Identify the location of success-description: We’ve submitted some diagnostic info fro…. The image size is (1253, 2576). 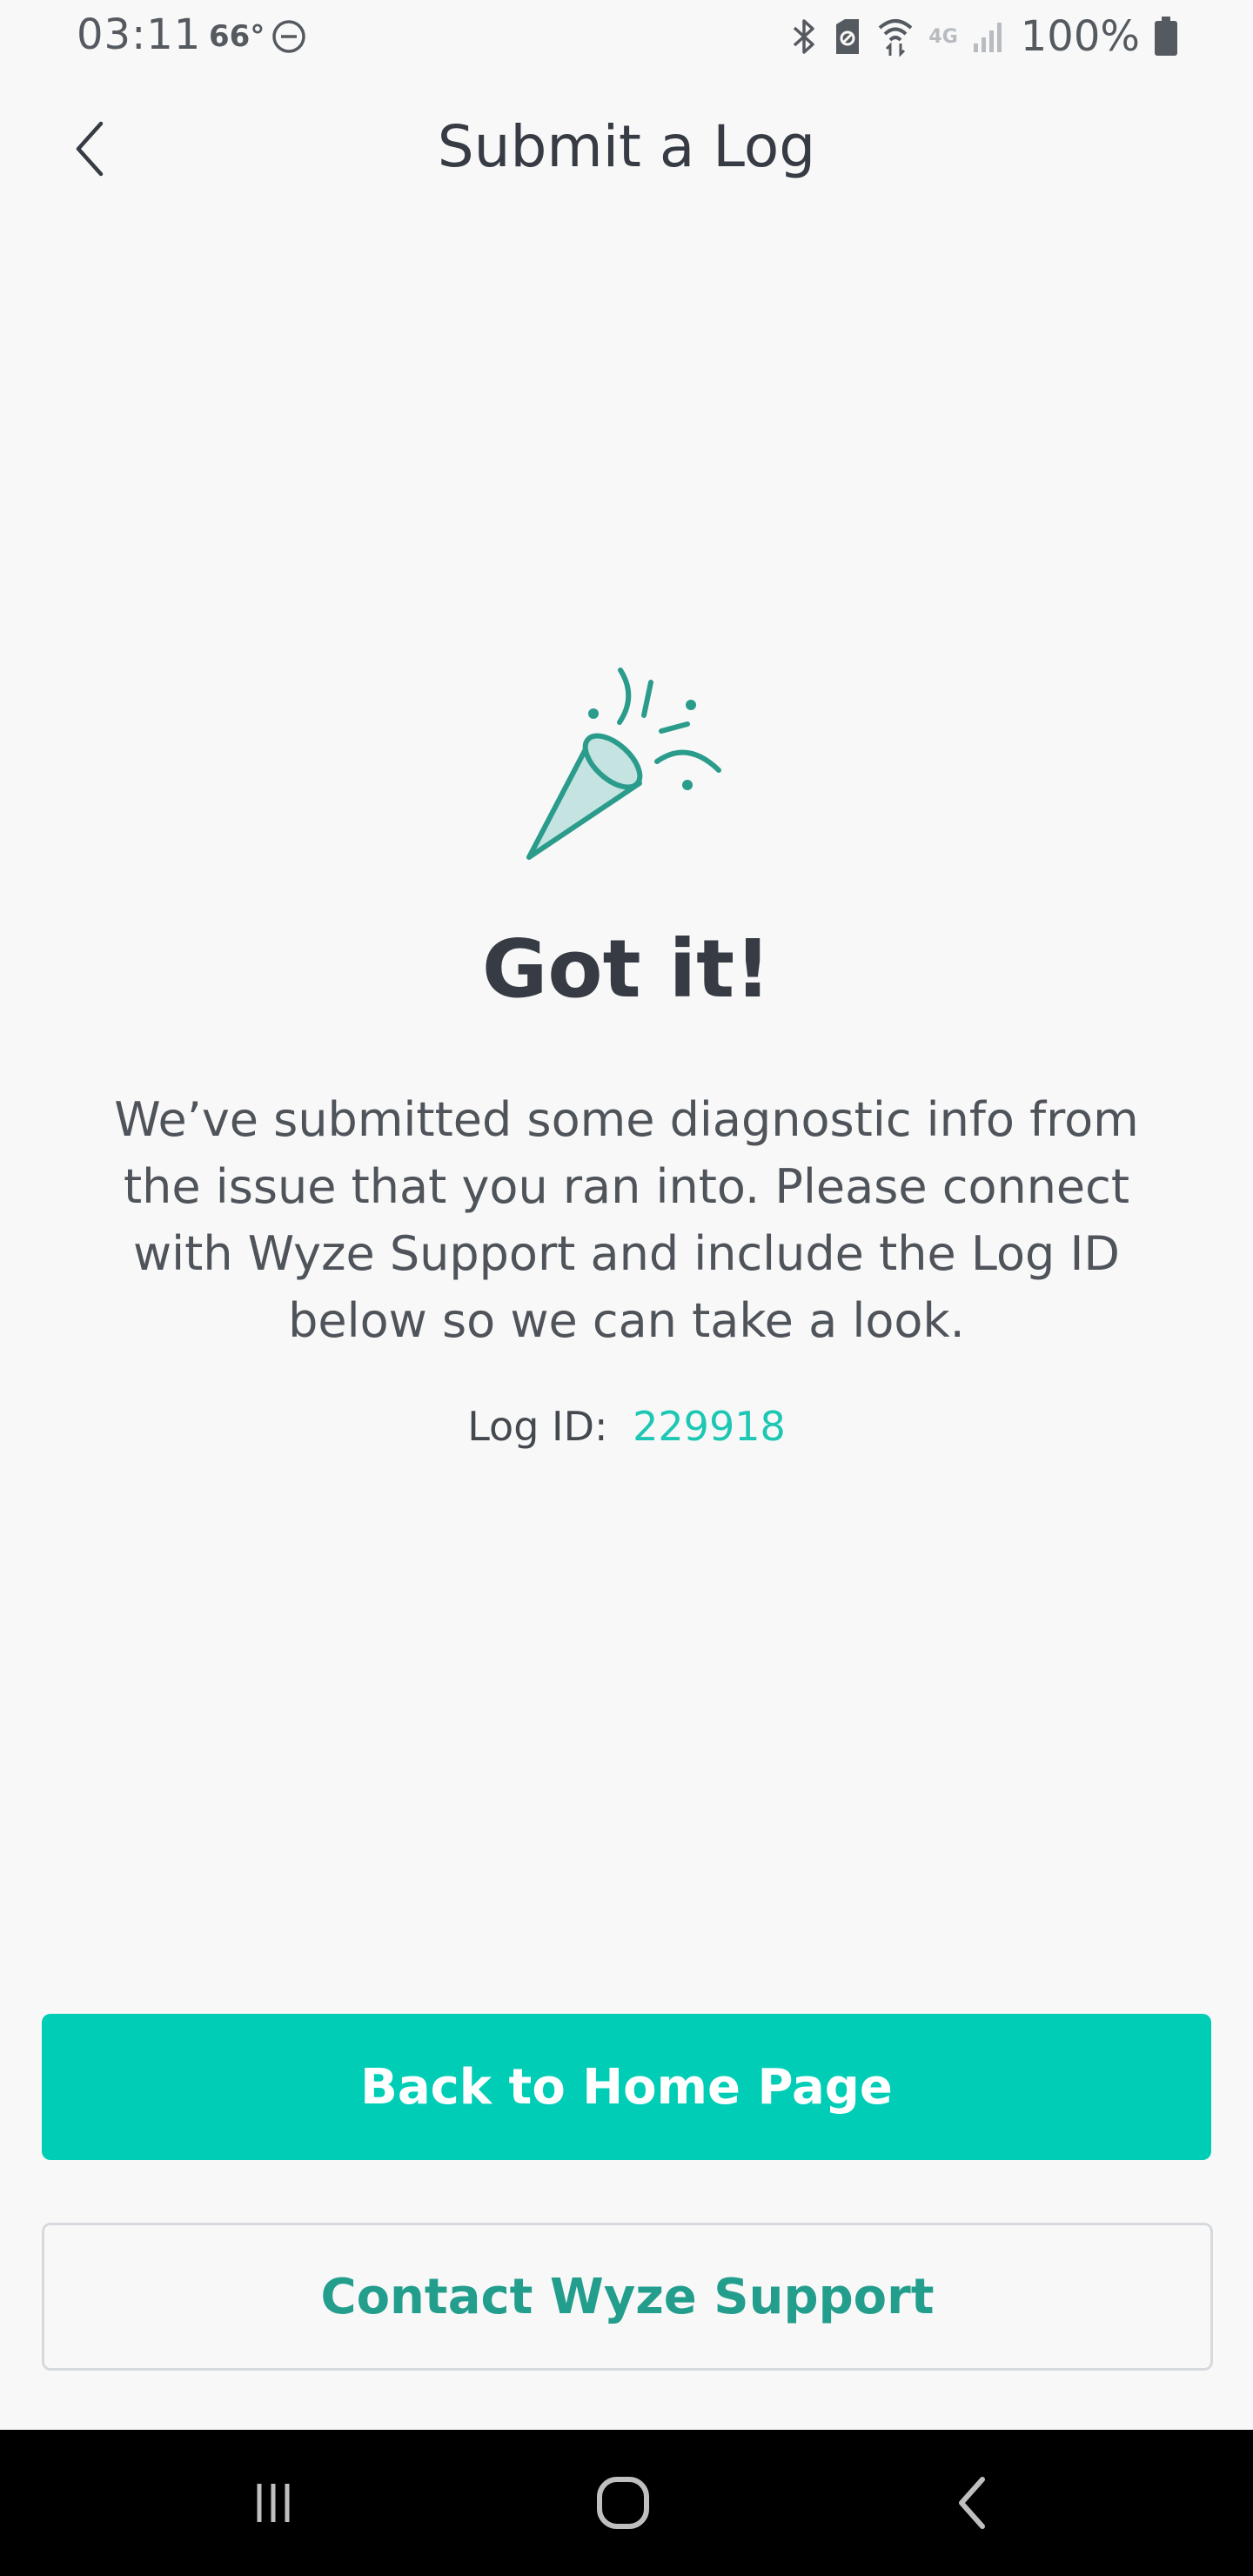
(626, 1220).